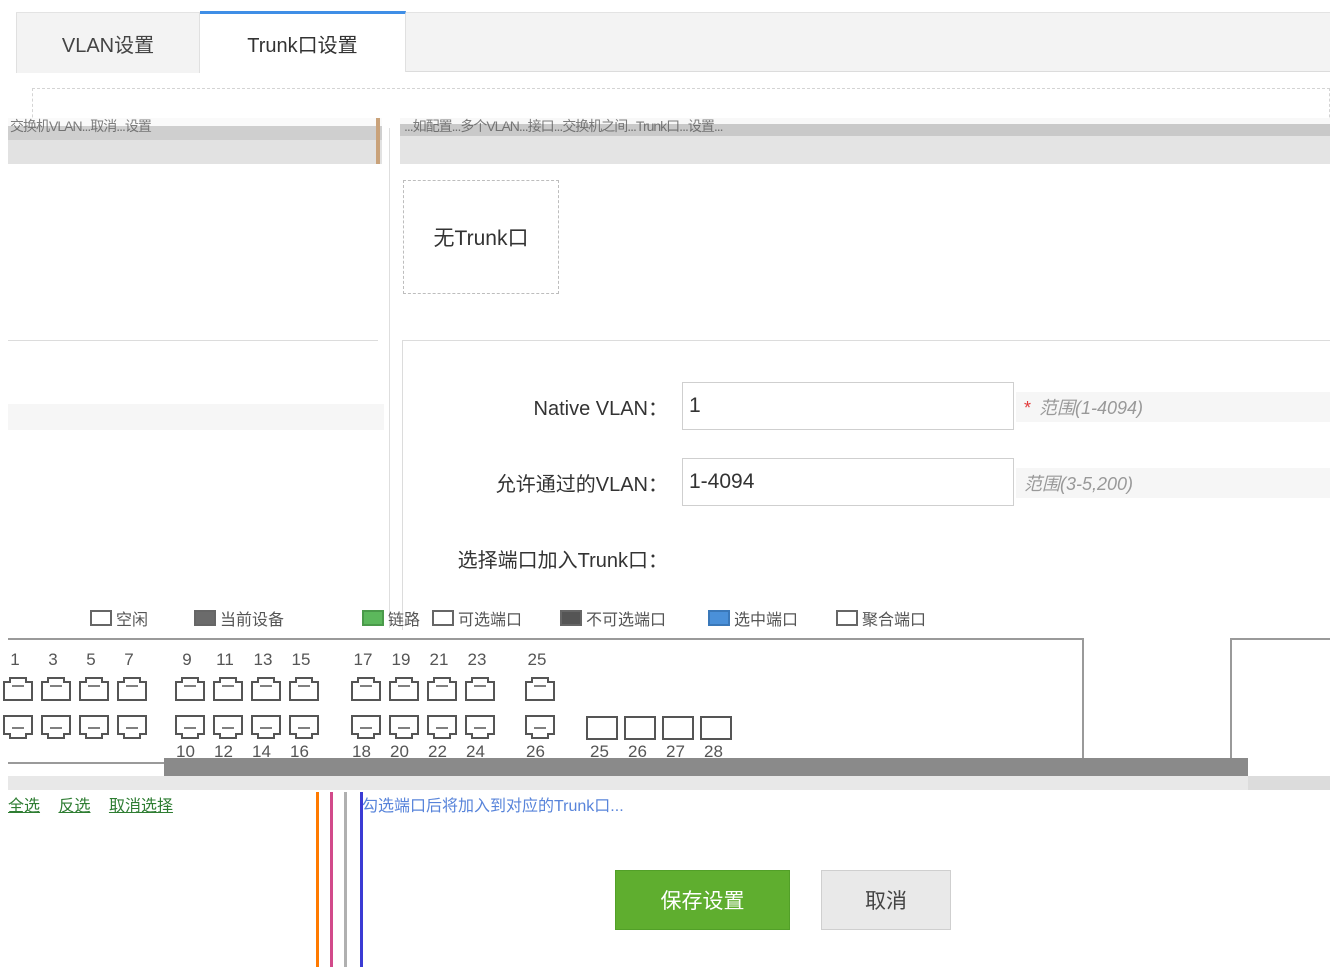 The width and height of the screenshot is (1330, 967). What do you see at coordinates (263, 659) in the screenshot?
I see `port-number: 13` at bounding box center [263, 659].